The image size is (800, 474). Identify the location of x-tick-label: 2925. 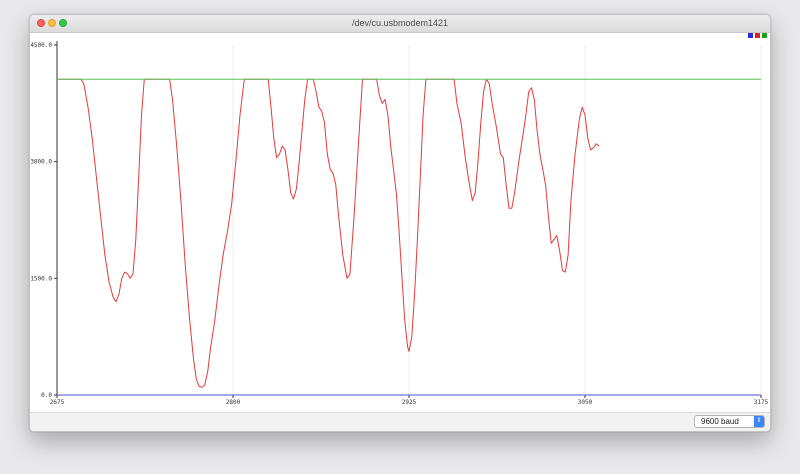
(409, 402).